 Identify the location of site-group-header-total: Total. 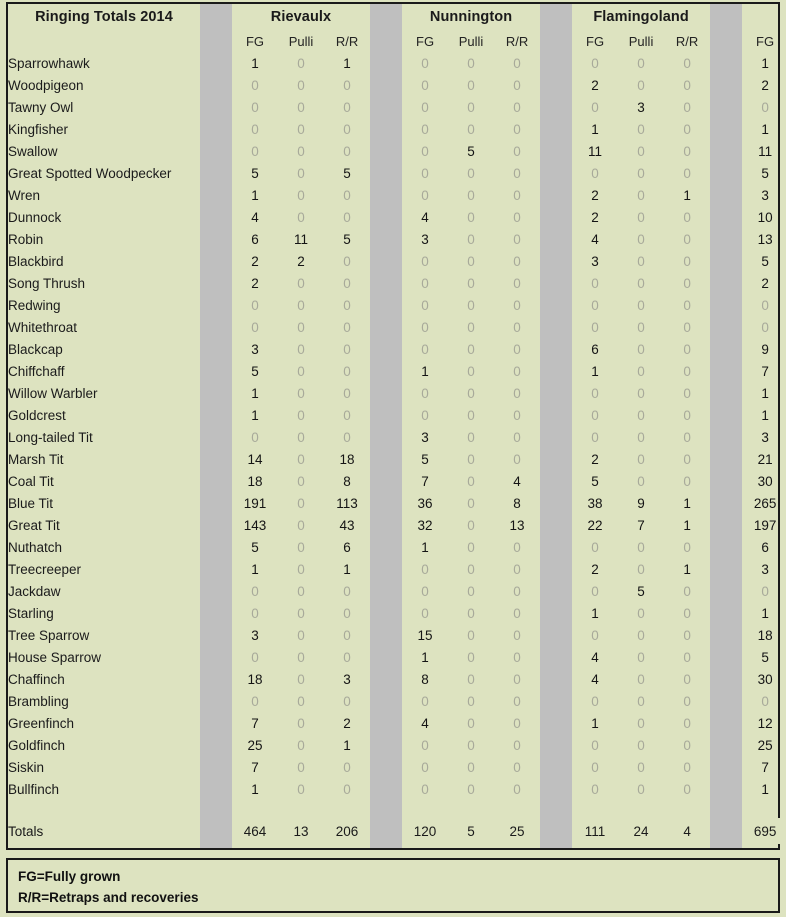
(764, 17).